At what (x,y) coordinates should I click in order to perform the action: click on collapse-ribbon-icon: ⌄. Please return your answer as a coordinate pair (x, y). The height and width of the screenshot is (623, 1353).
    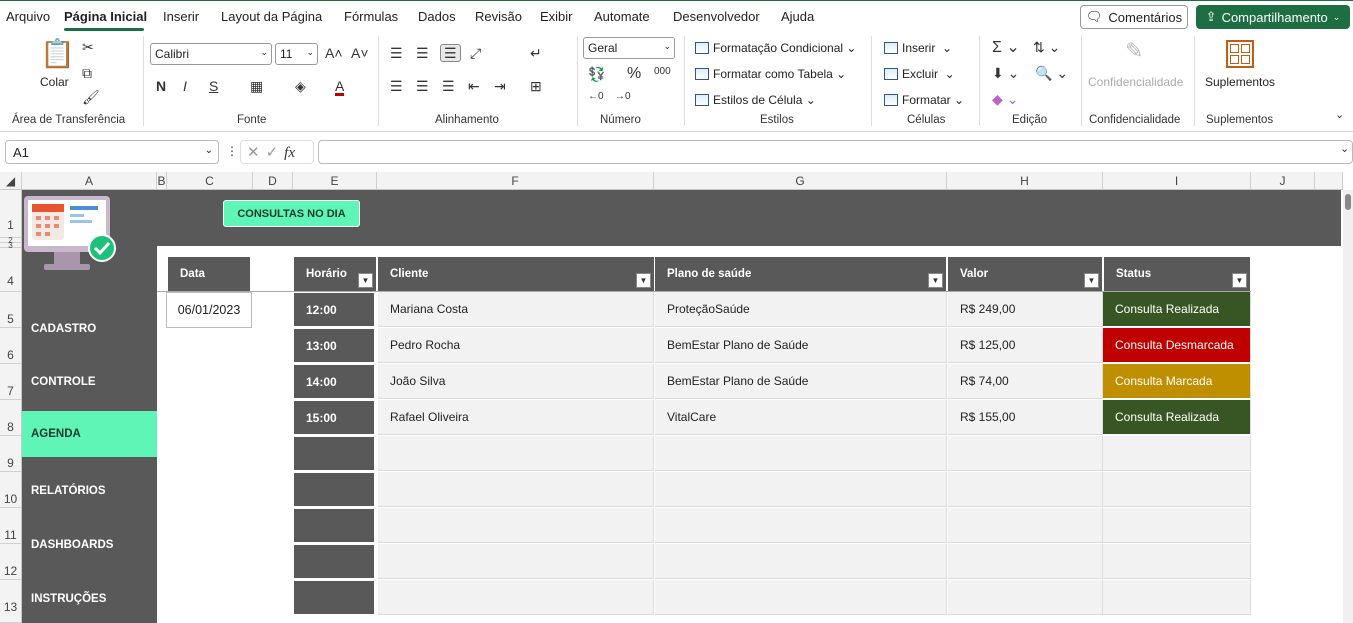
    Looking at the image, I should click on (1339, 115).